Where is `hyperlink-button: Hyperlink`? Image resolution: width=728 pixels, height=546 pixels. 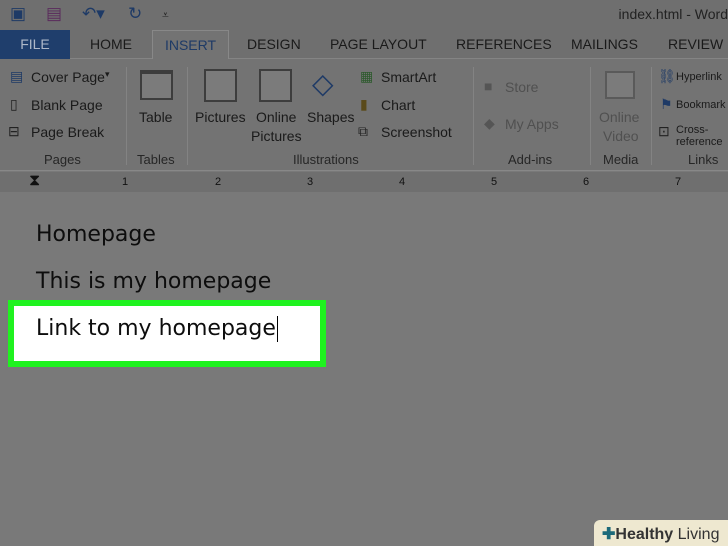
hyperlink-button: Hyperlink is located at coordinates (701, 77).